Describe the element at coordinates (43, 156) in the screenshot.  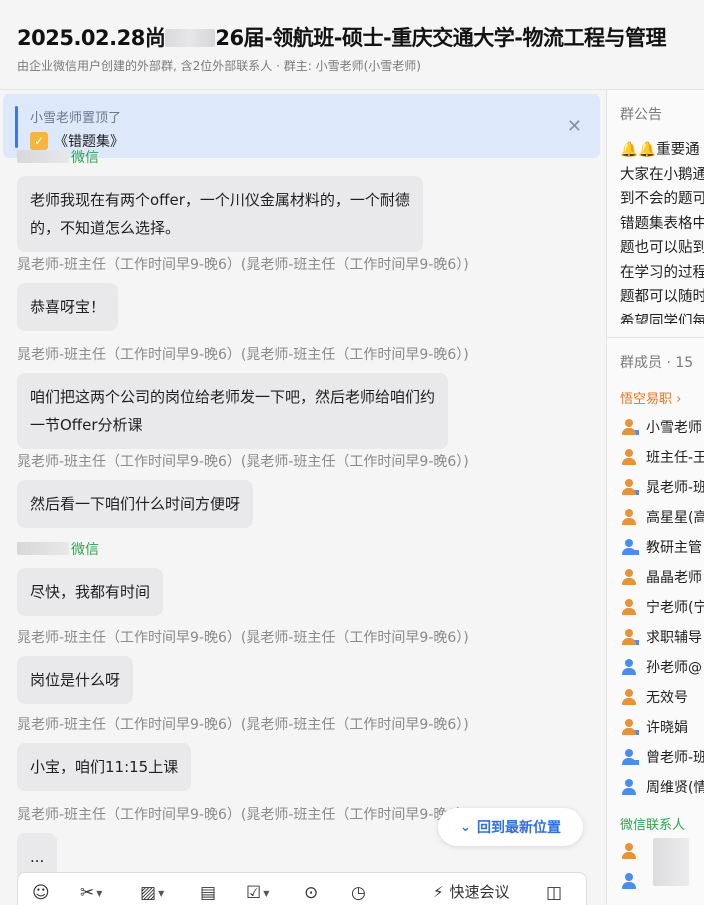
I see `redacted-name` at that location.